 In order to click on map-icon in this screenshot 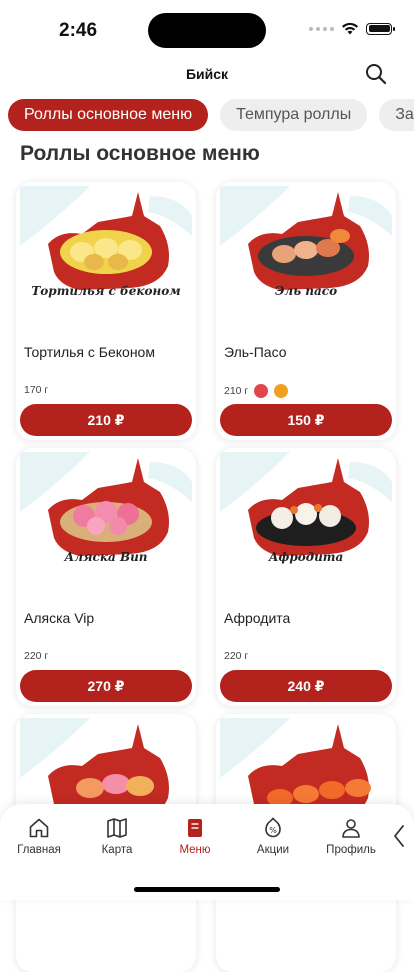, I will do `click(117, 828)`.